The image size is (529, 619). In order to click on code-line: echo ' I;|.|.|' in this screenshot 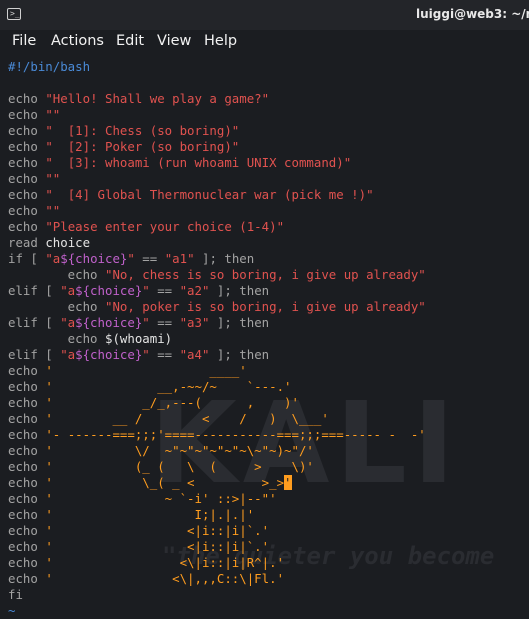, I will do `click(217, 515)`.